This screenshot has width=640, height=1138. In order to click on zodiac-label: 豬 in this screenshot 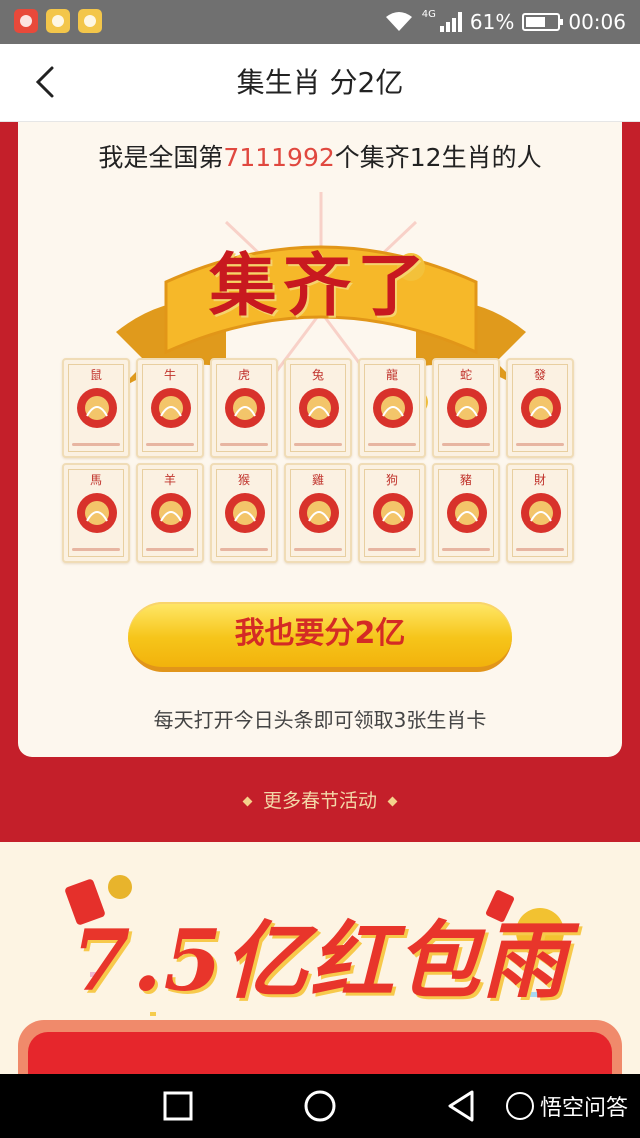, I will do `click(465, 480)`.